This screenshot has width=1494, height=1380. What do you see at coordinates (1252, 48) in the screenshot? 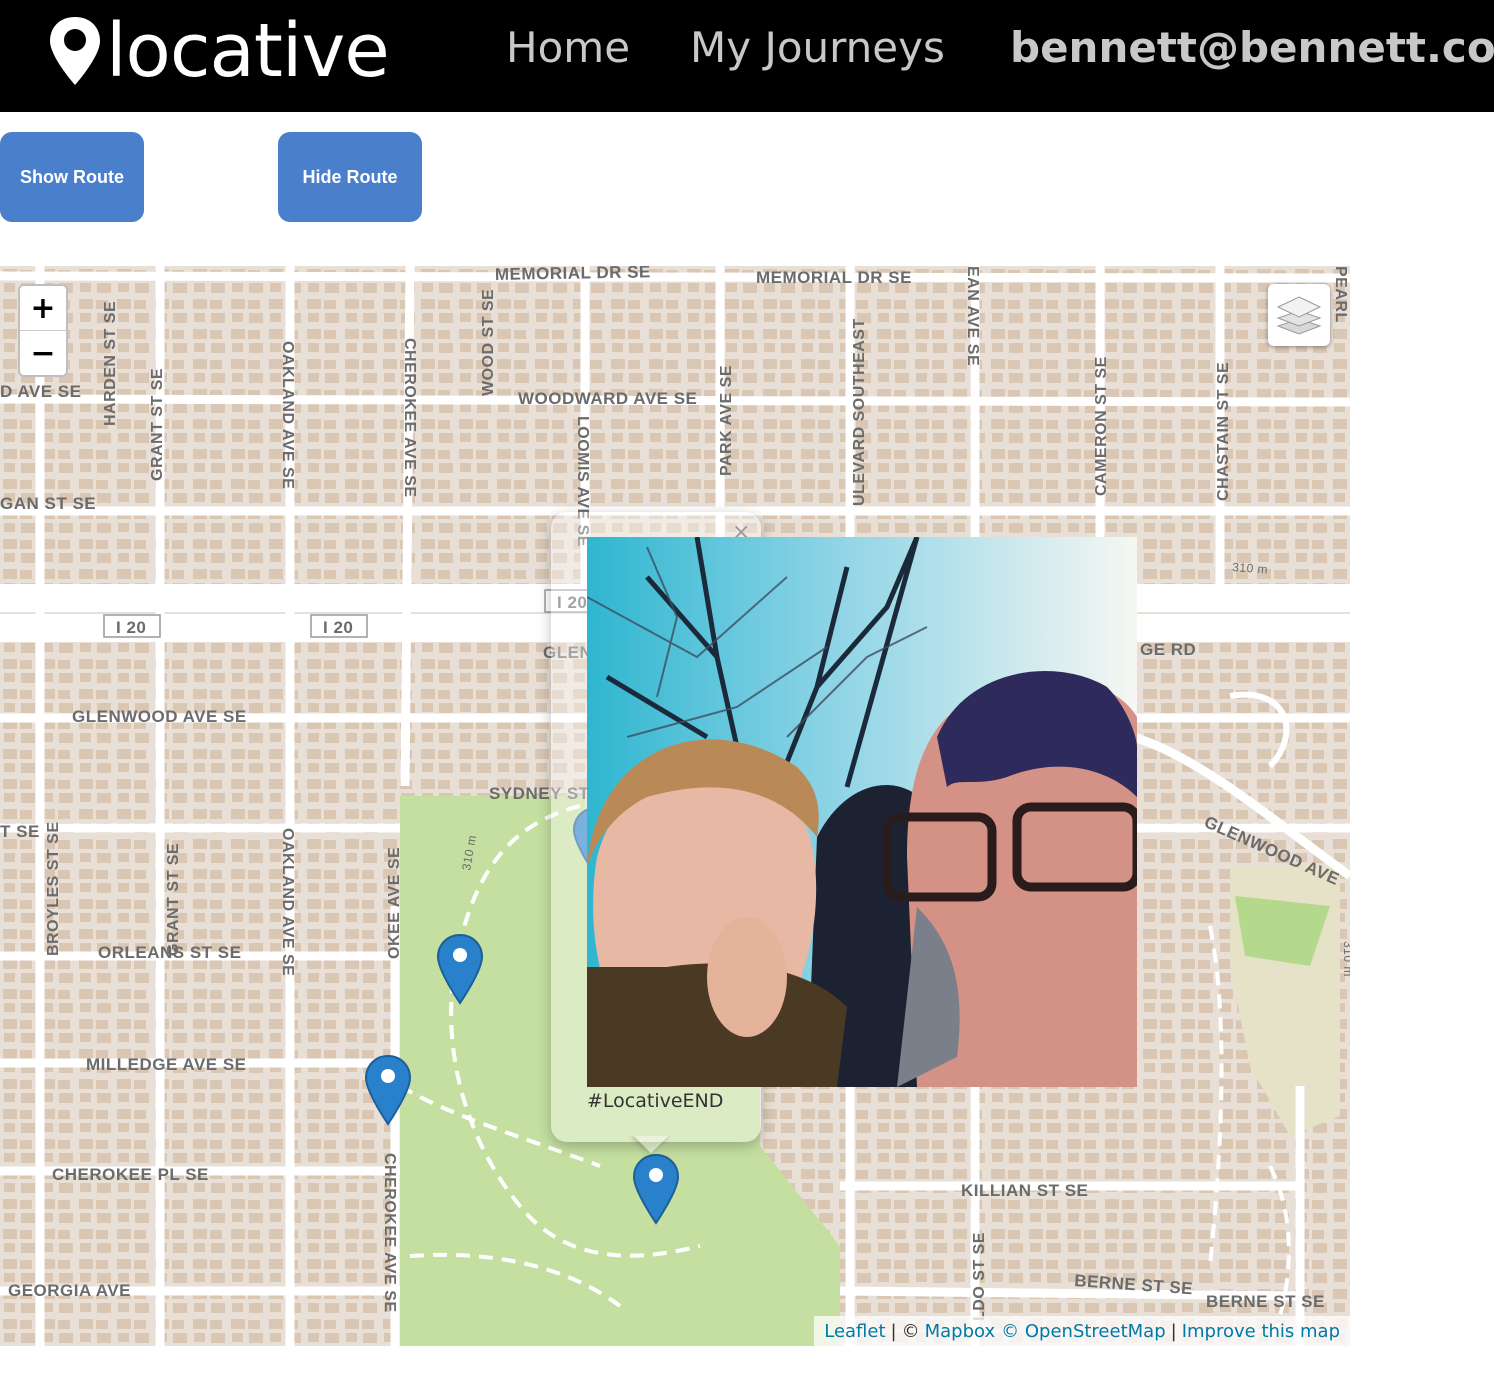
I see `nav-user-account-link: bennett@bennett.com` at bounding box center [1252, 48].